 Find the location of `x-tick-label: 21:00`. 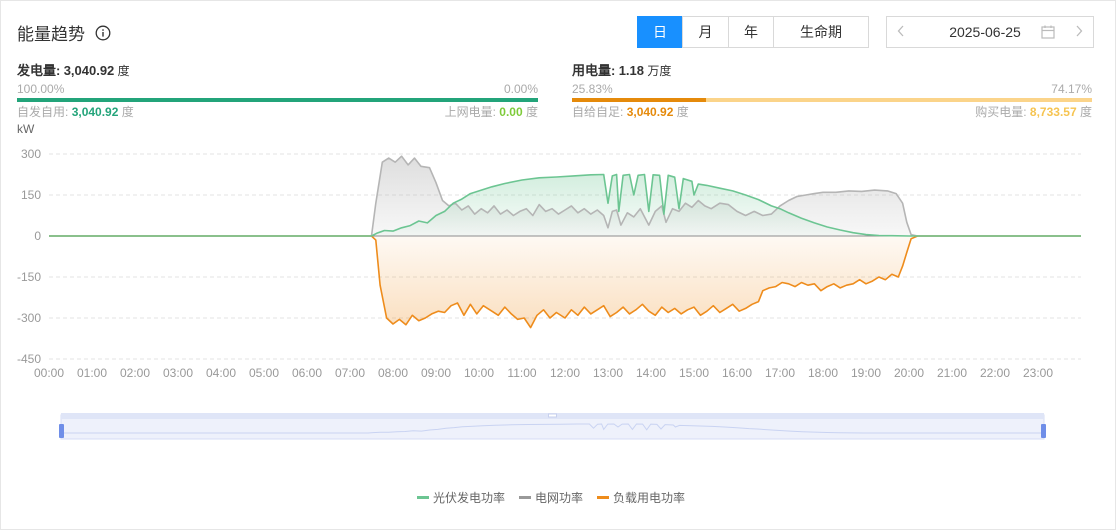

x-tick-label: 21:00 is located at coordinates (952, 373).